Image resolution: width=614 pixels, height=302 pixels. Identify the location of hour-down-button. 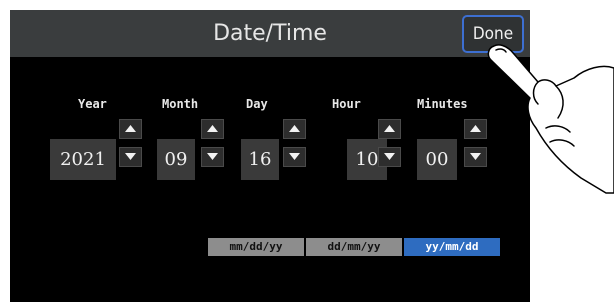
(389, 157).